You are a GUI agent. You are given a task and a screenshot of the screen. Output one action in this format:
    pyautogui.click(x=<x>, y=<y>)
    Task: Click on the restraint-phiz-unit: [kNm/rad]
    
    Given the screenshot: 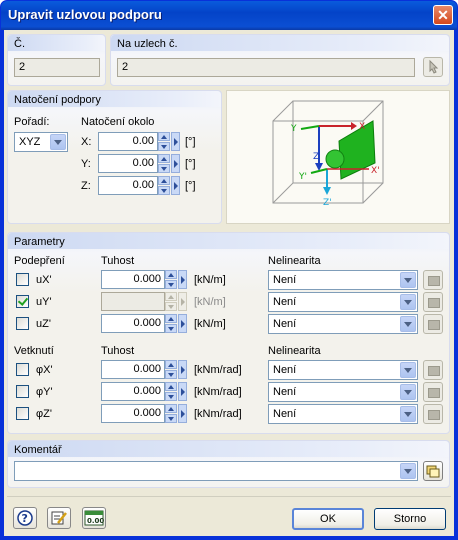 What is the action you would take?
    pyautogui.click(x=218, y=414)
    